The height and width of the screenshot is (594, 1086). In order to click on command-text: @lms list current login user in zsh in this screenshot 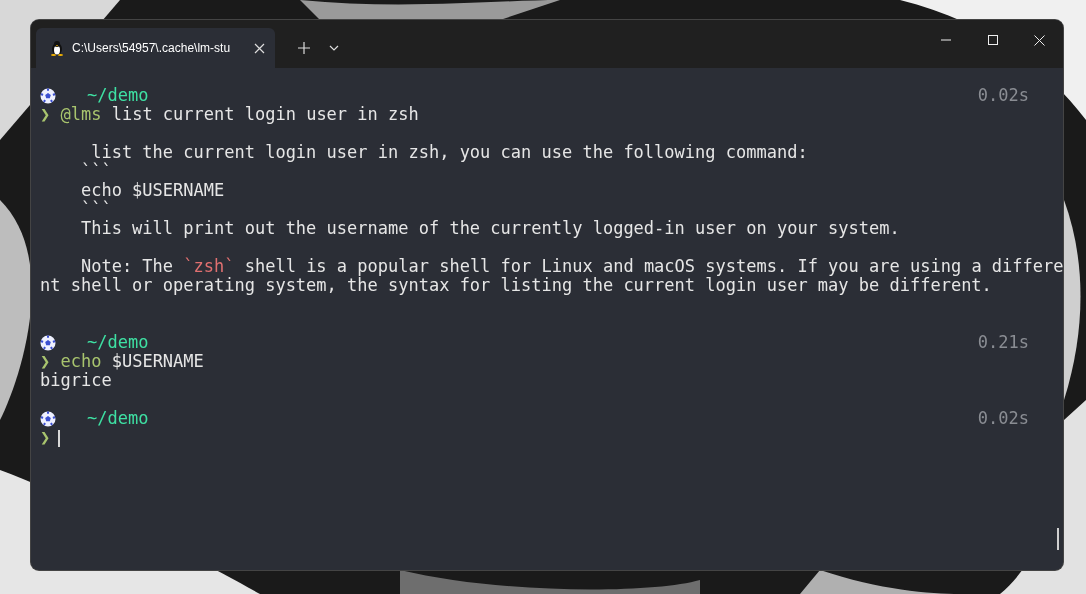, I will do `click(239, 114)`.